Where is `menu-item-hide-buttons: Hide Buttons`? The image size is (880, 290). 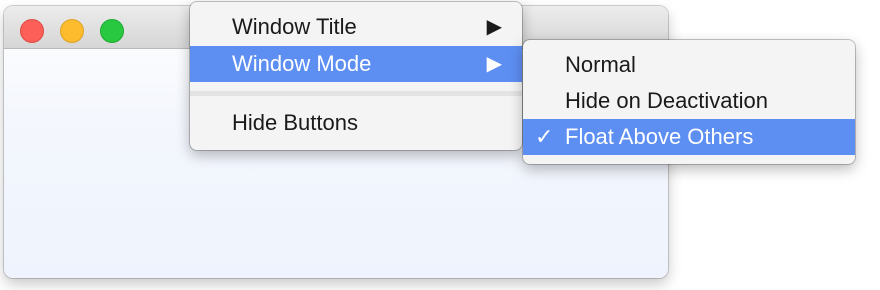
menu-item-hide-buttons: Hide Buttons is located at coordinates (356, 123).